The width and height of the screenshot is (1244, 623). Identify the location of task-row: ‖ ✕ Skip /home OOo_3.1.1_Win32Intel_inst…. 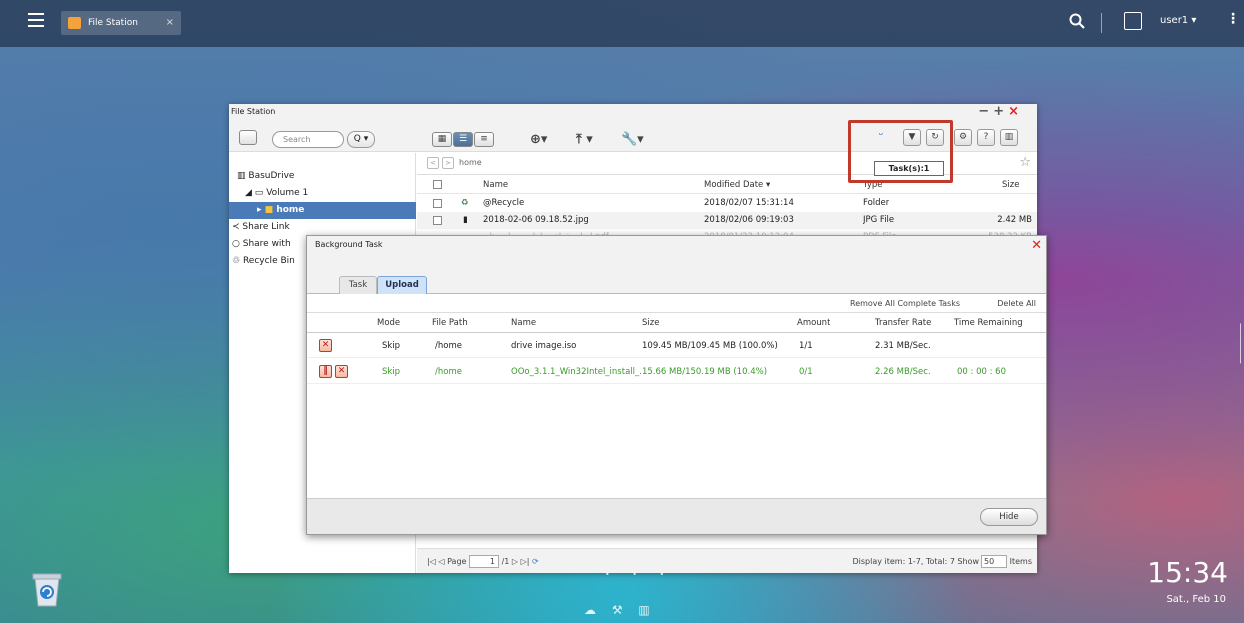
(676, 372).